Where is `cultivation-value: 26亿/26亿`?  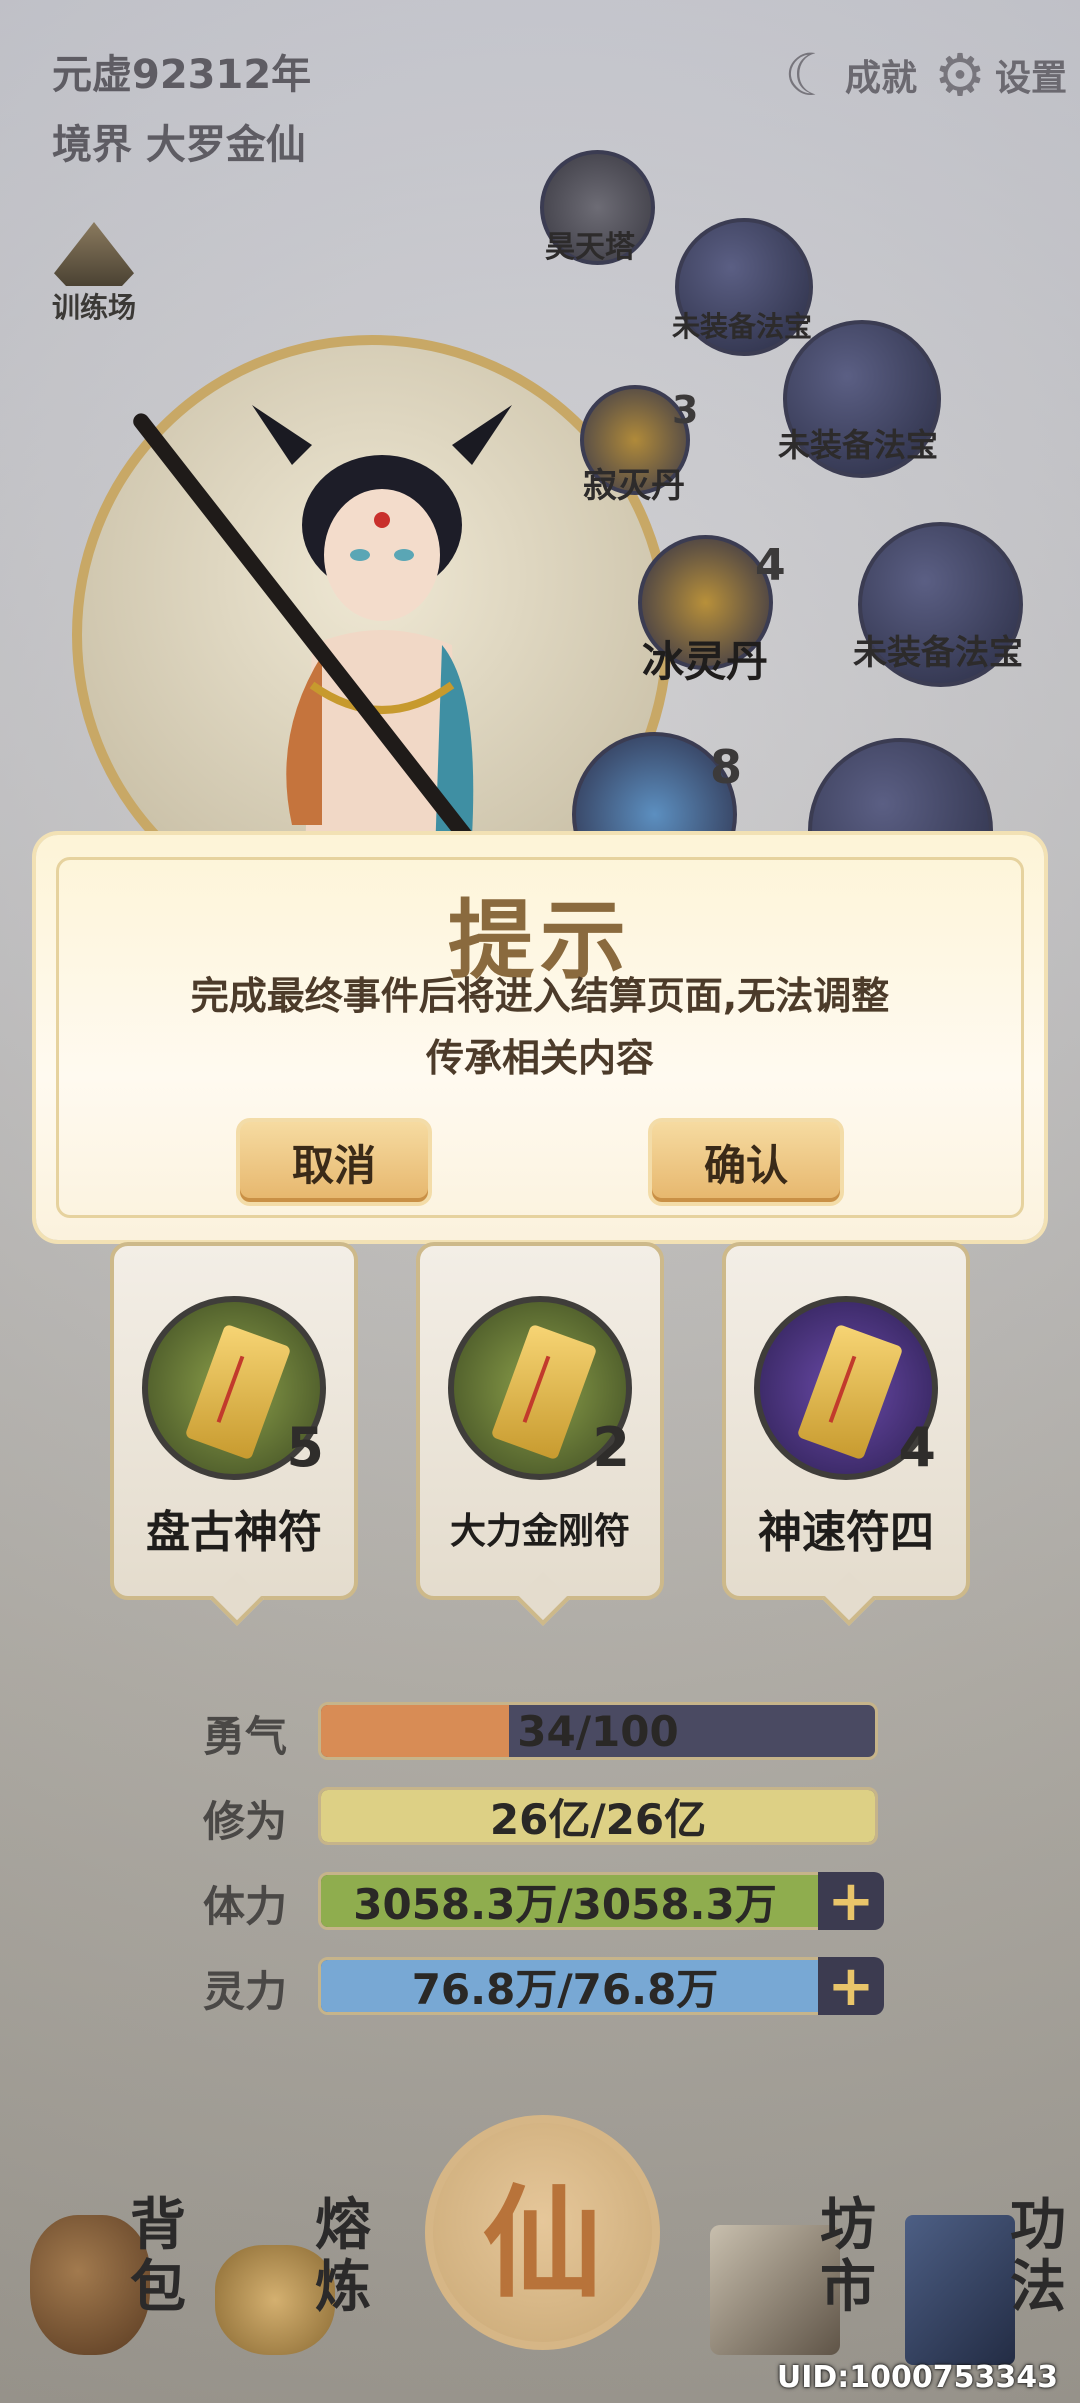
cultivation-value: 26亿/26亿 is located at coordinates (598, 1819).